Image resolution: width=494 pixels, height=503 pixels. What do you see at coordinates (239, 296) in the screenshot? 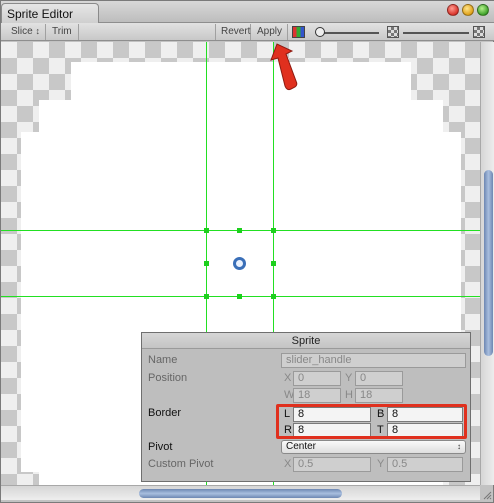
I see `rect-handle-bottom` at bounding box center [239, 296].